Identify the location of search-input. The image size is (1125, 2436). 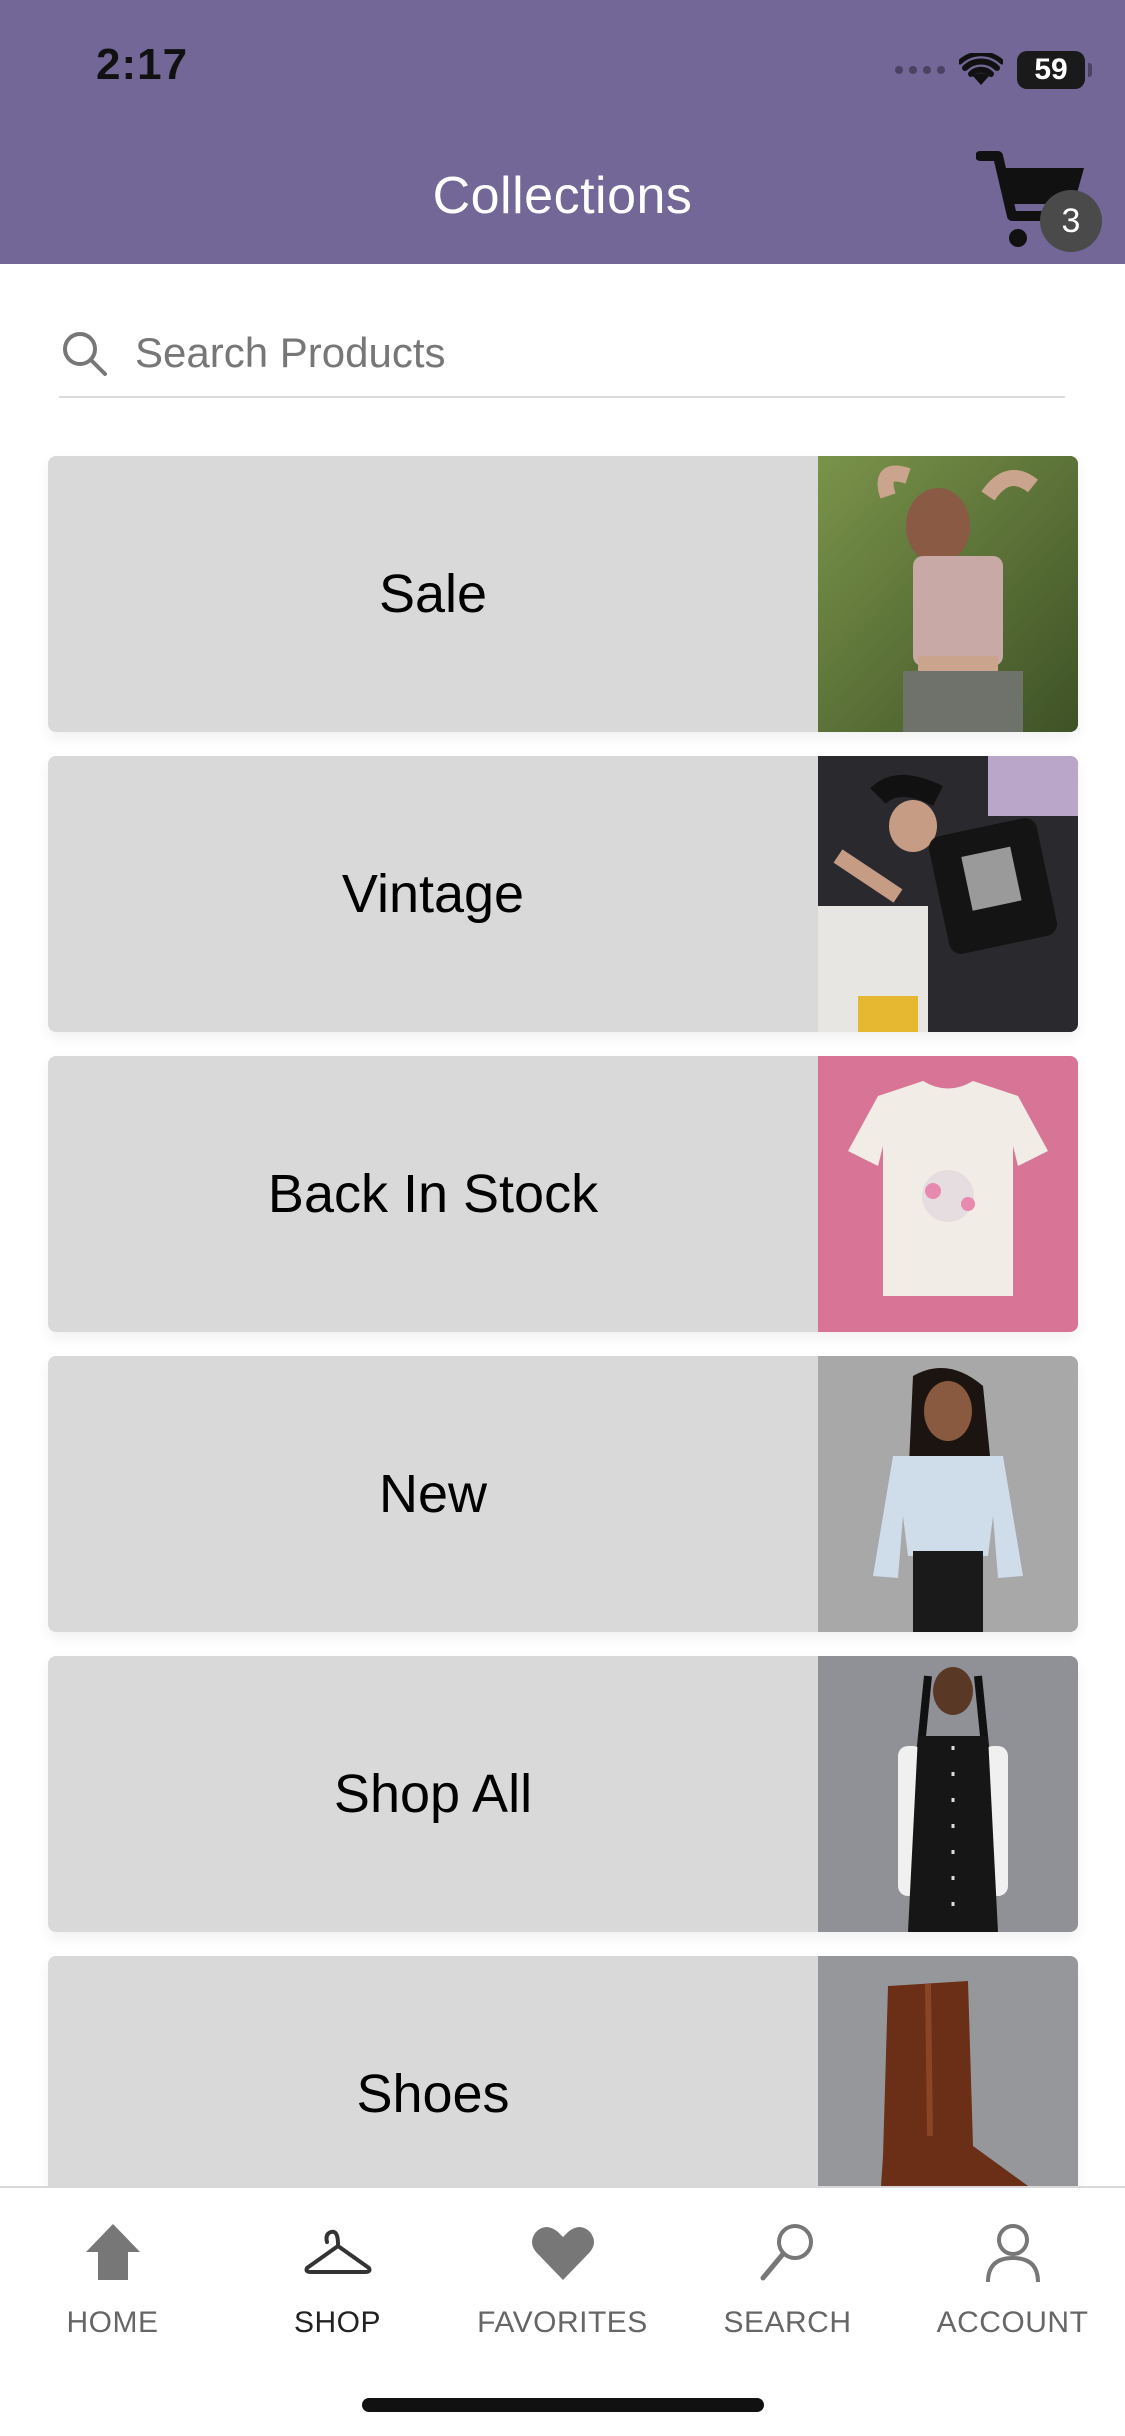
(575, 353).